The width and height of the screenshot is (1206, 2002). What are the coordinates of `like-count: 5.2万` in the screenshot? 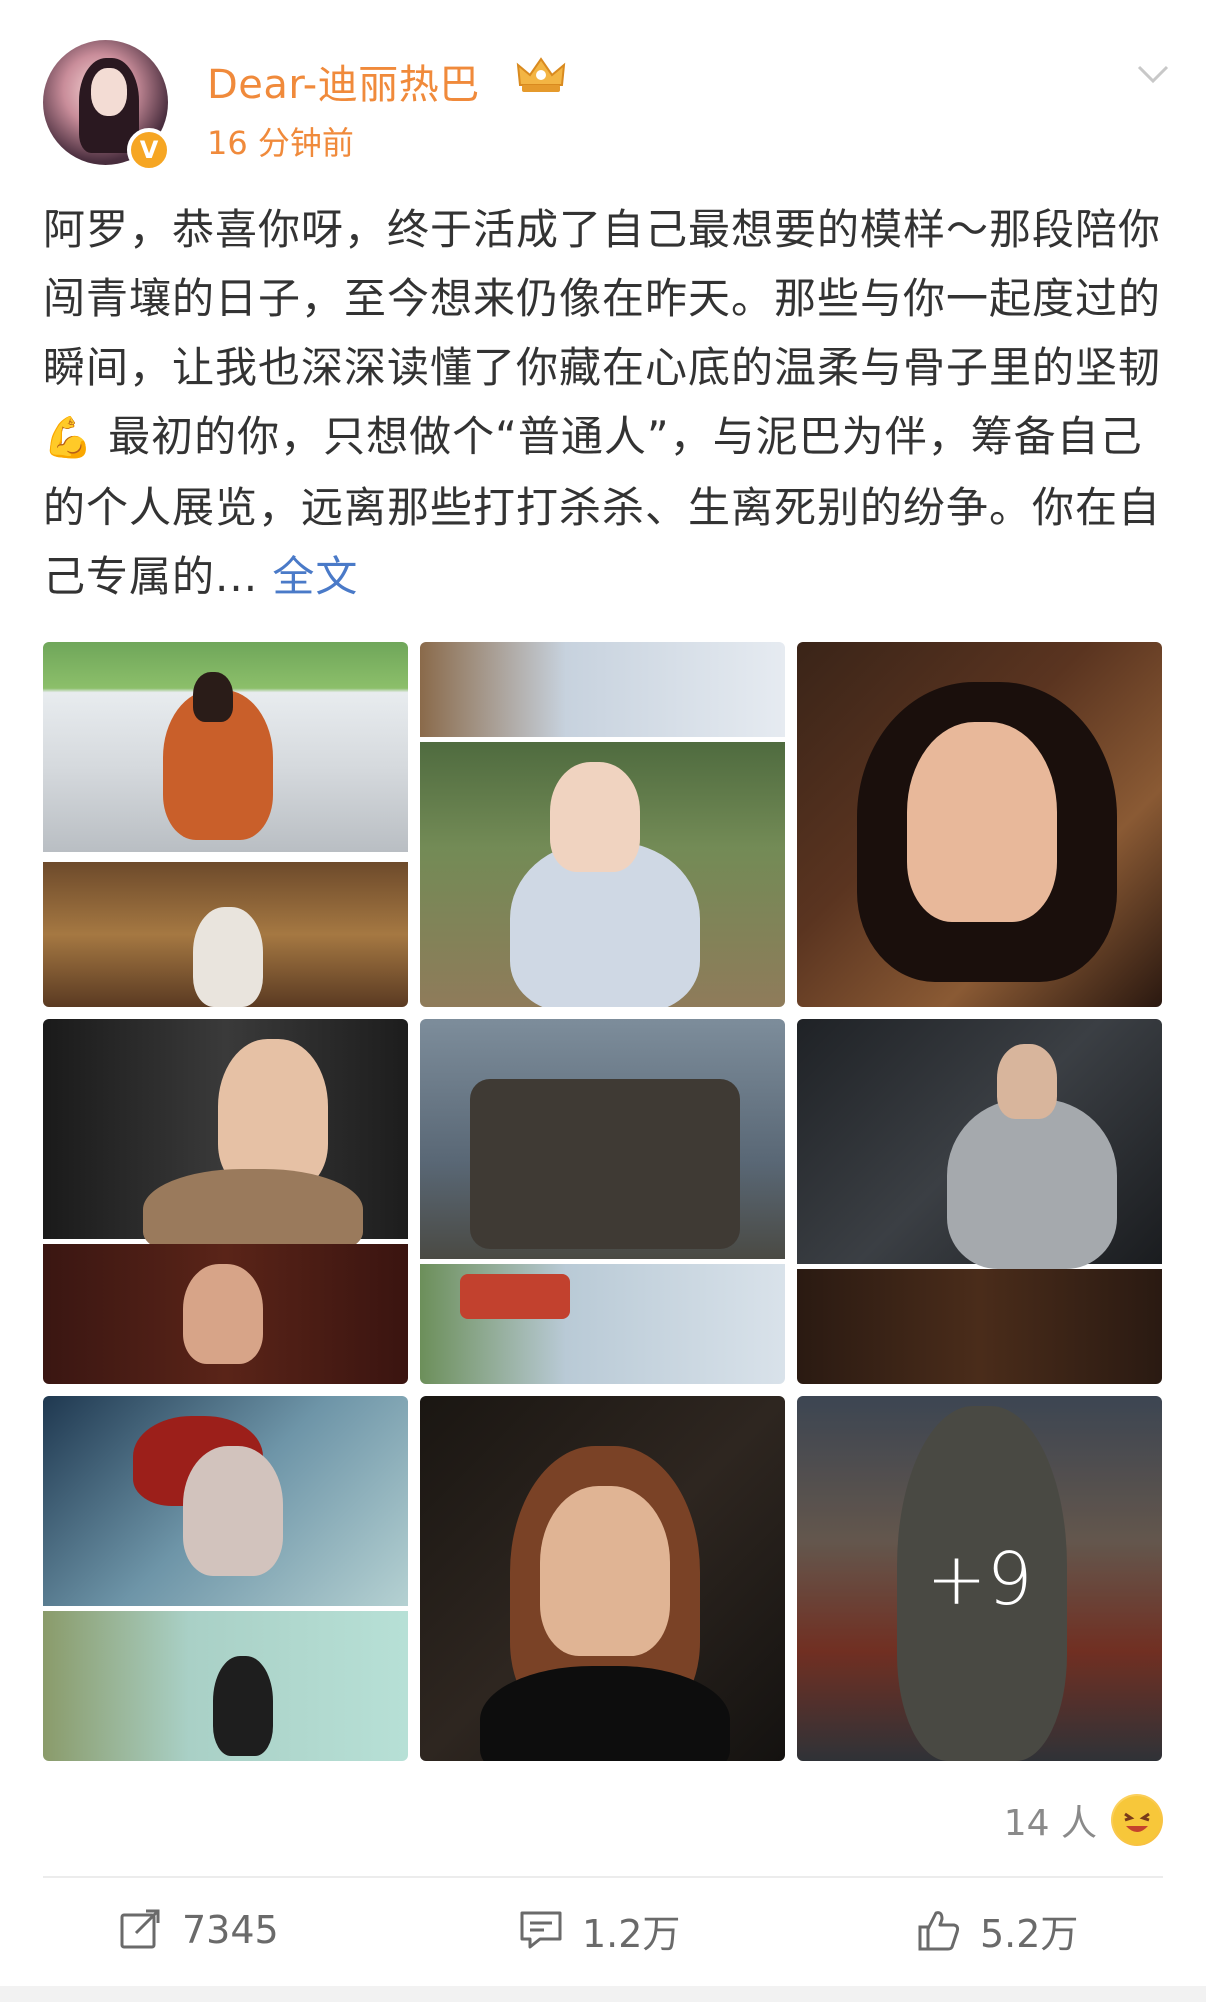 It's located at (1029, 1933).